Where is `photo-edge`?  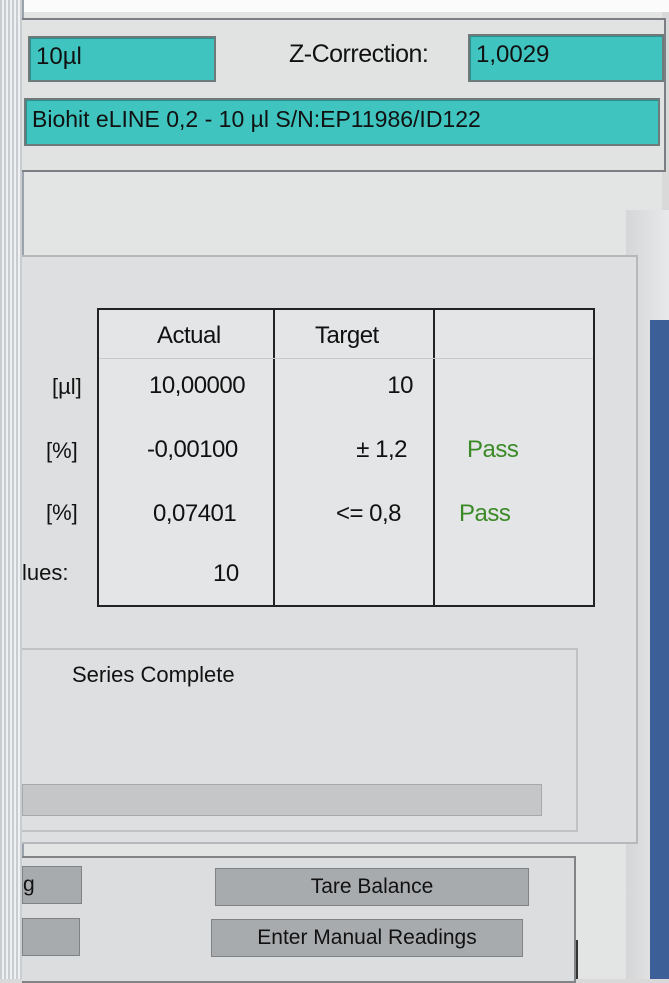
photo-edge is located at coordinates (334, 6).